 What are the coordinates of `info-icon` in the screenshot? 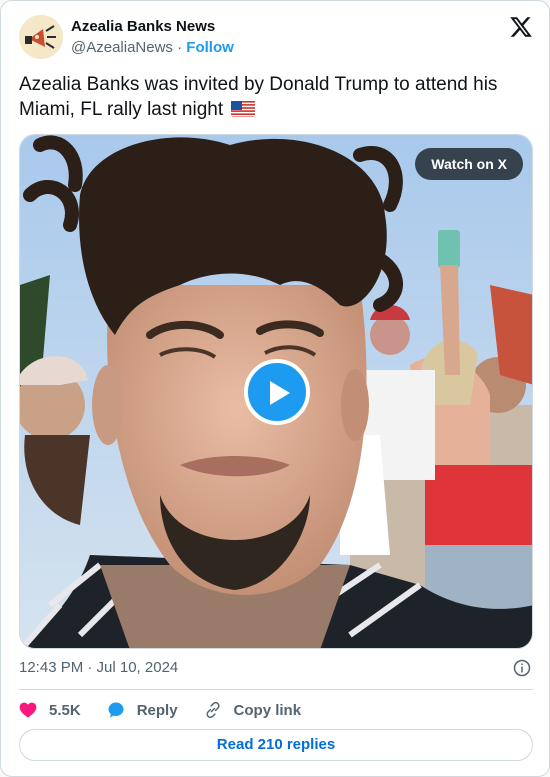 It's located at (522, 668).